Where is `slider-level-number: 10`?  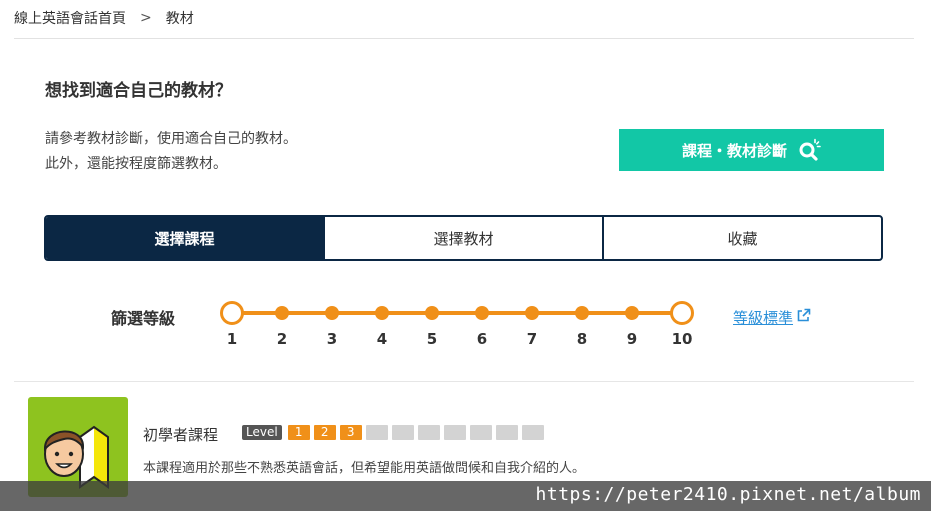
slider-level-number: 10 is located at coordinates (682, 339).